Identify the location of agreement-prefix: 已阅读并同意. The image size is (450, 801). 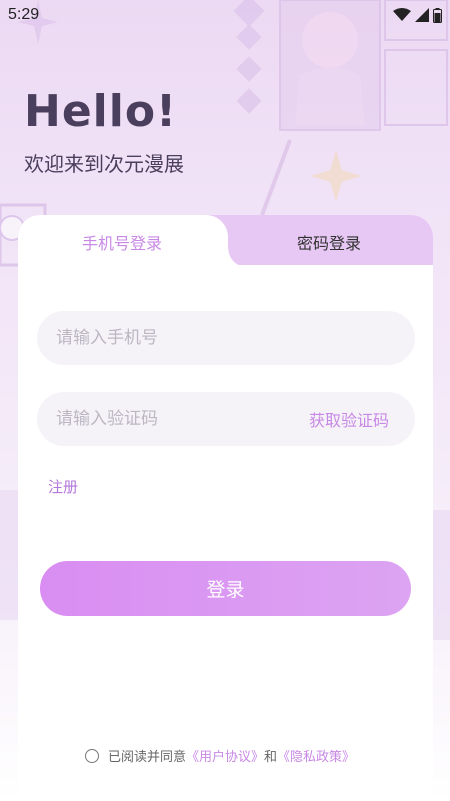
(147, 757).